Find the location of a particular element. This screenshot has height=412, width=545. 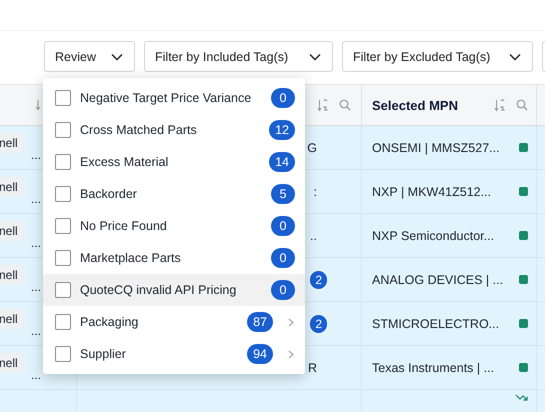

menu-item: Packaging 87 is located at coordinates (174, 322).